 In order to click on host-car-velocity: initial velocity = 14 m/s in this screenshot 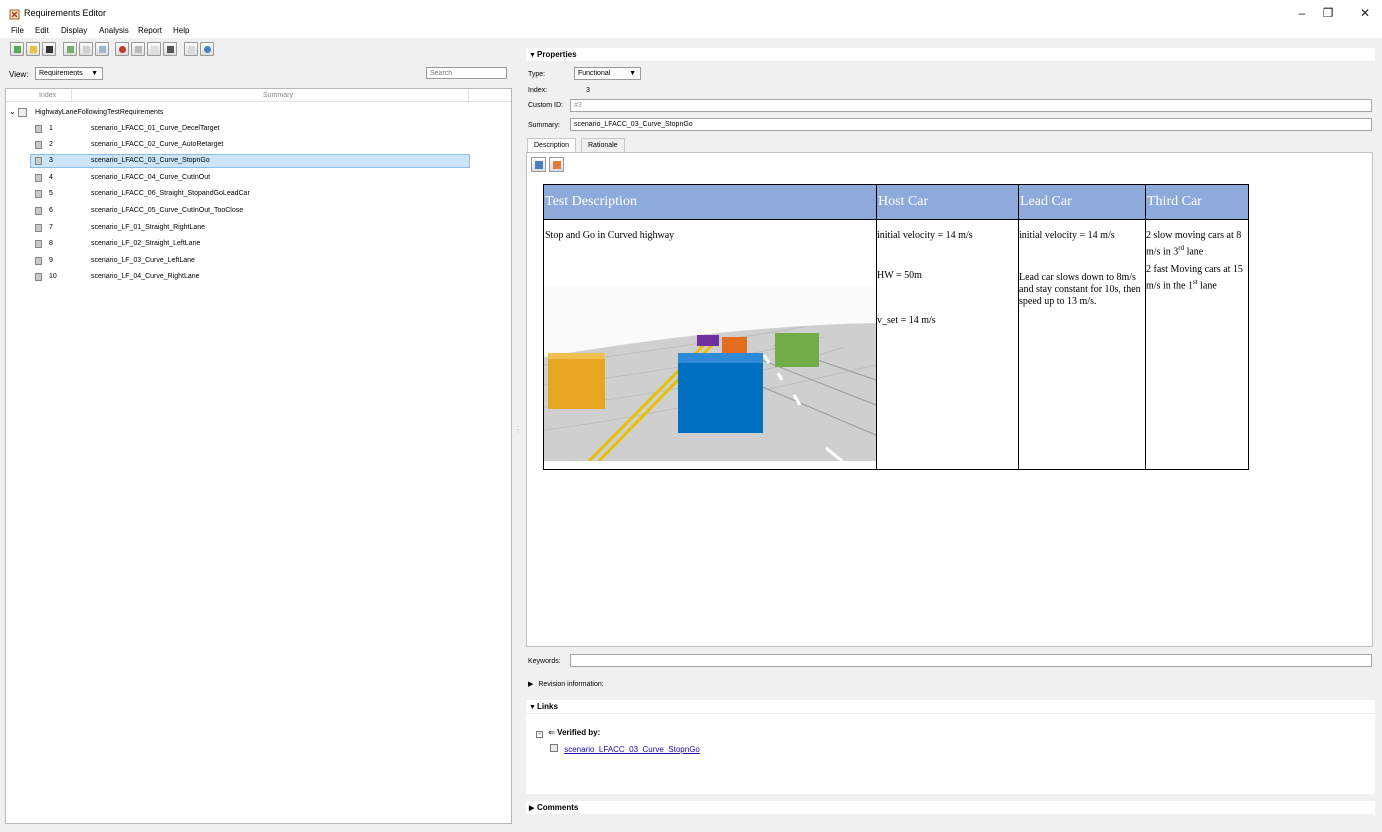, I will do `click(925, 235)`.